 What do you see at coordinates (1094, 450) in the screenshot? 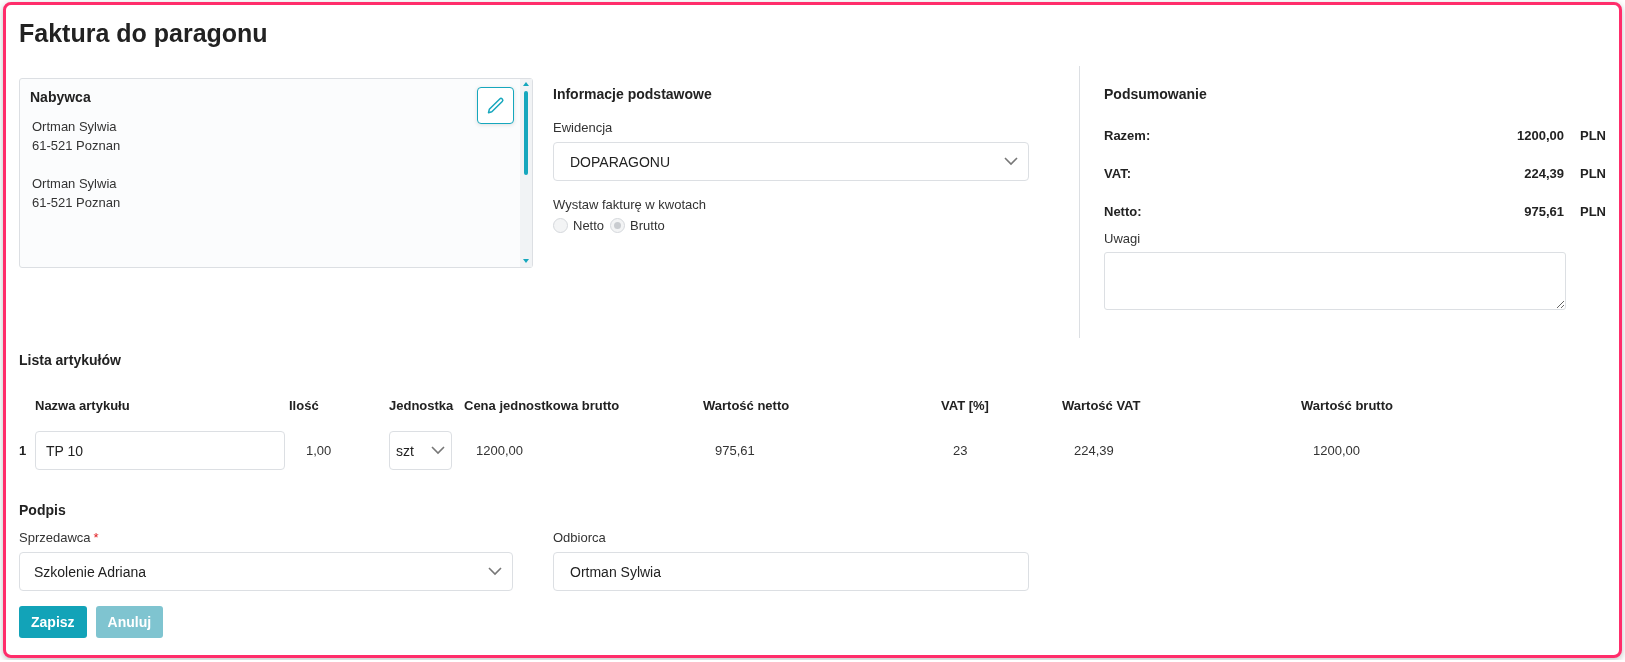
I see `table-cell: 224,39` at bounding box center [1094, 450].